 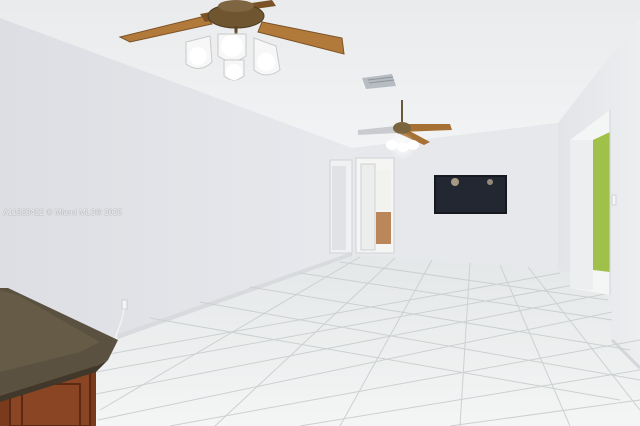 I want to click on side-room-opening, so click(x=590, y=202).